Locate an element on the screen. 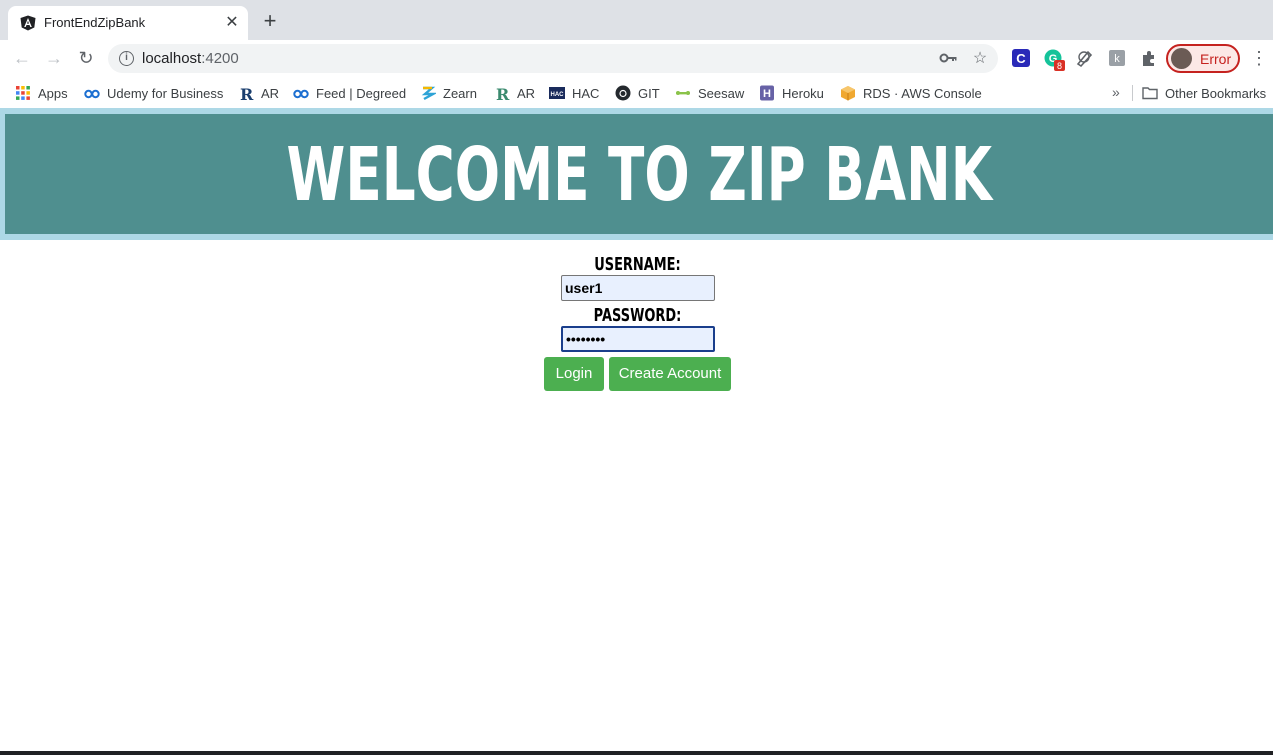 The image size is (1273, 755). bookmark-label: Feed | Degreed is located at coordinates (361, 93).